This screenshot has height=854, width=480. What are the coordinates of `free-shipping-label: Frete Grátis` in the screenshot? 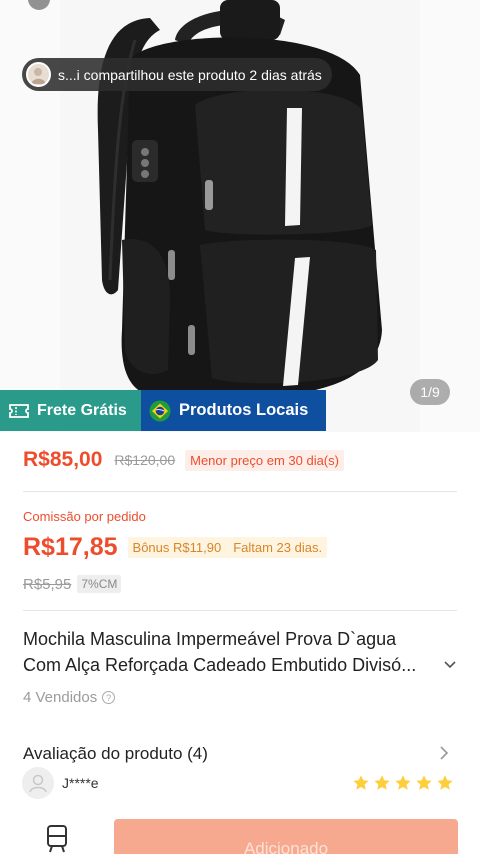 It's located at (82, 410).